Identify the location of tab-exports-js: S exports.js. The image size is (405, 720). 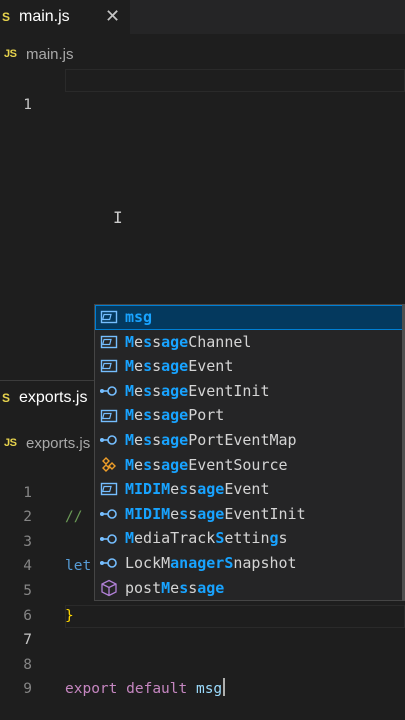
(49, 398).